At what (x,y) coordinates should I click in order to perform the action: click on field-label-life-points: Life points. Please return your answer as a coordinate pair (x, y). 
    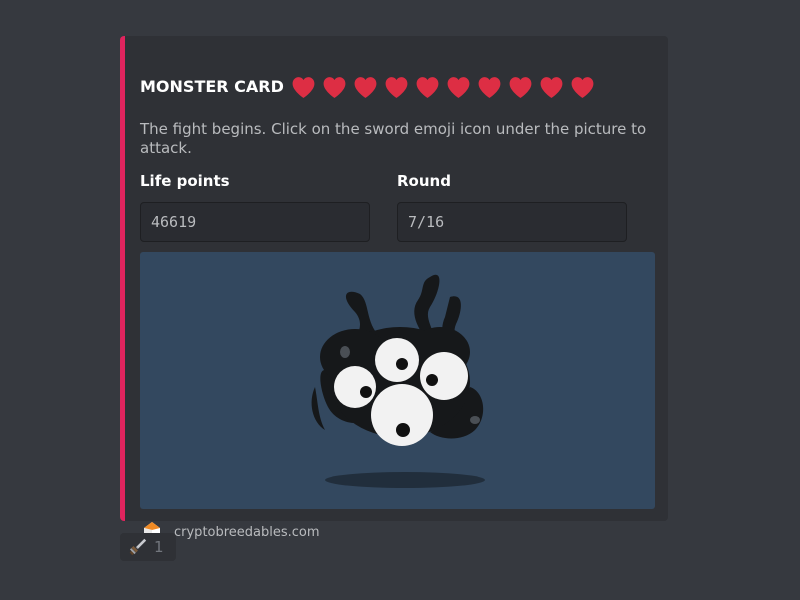
    Looking at the image, I should click on (185, 181).